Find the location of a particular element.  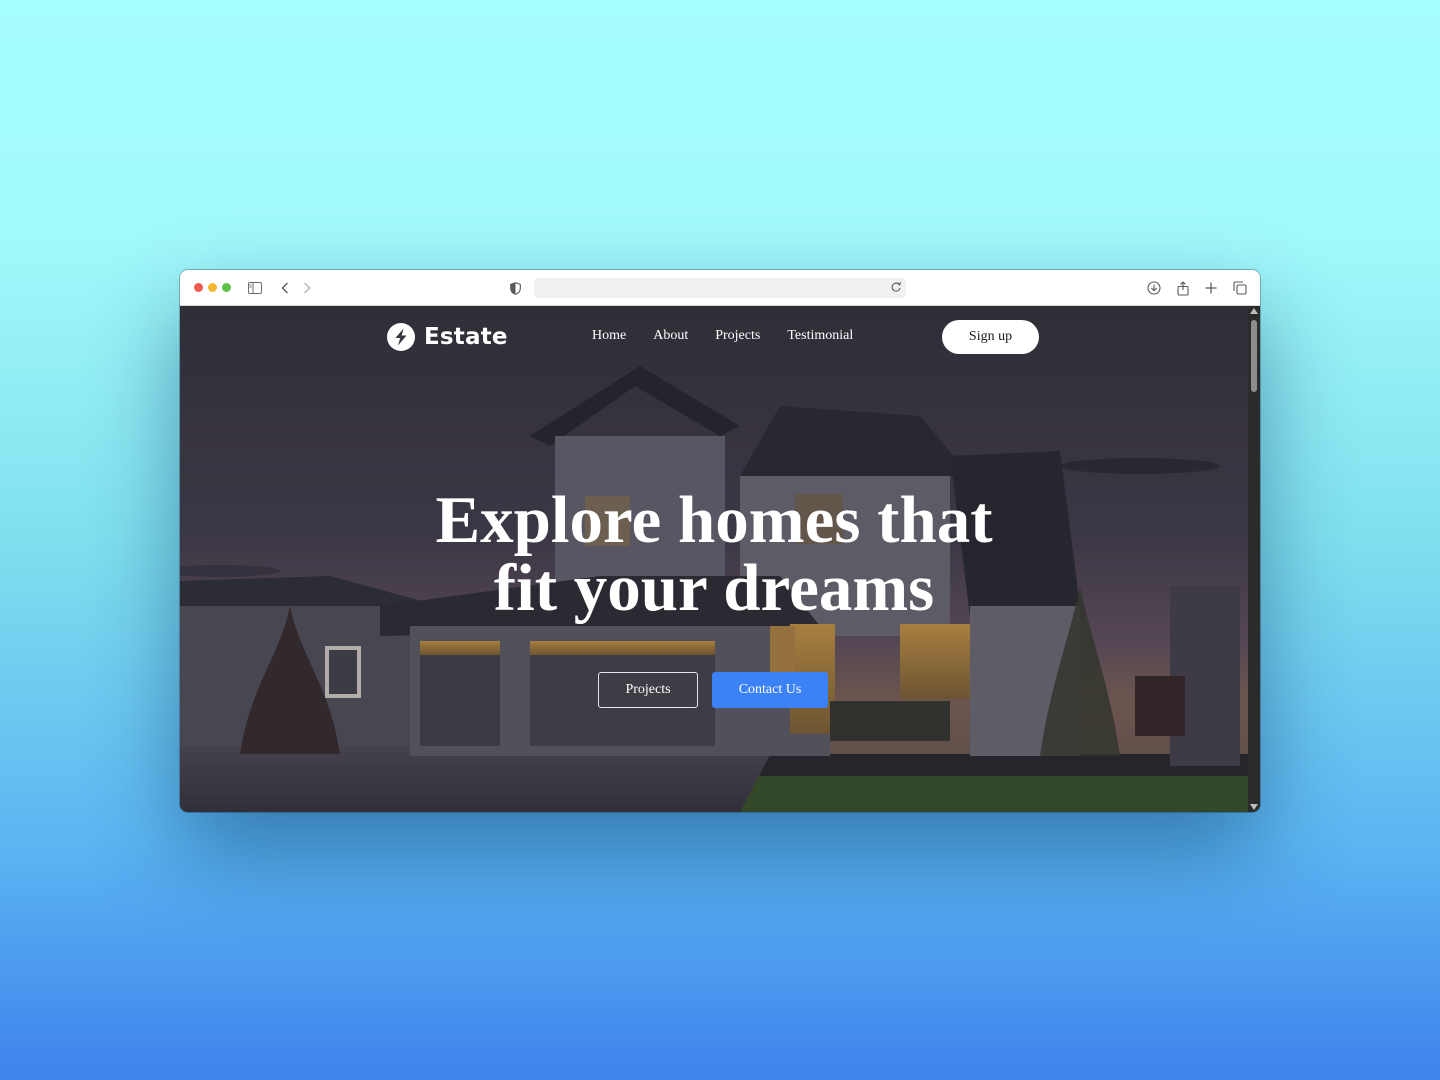

logo-text: Estate is located at coordinates (466, 337).